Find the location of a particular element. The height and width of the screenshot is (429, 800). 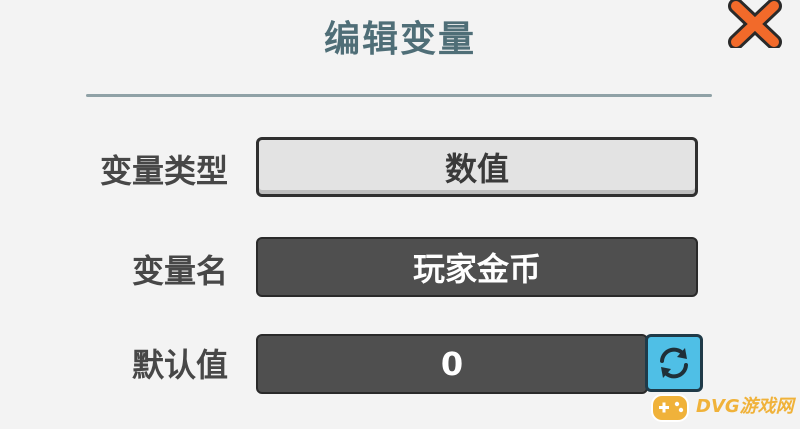

close-button is located at coordinates (755, 25).